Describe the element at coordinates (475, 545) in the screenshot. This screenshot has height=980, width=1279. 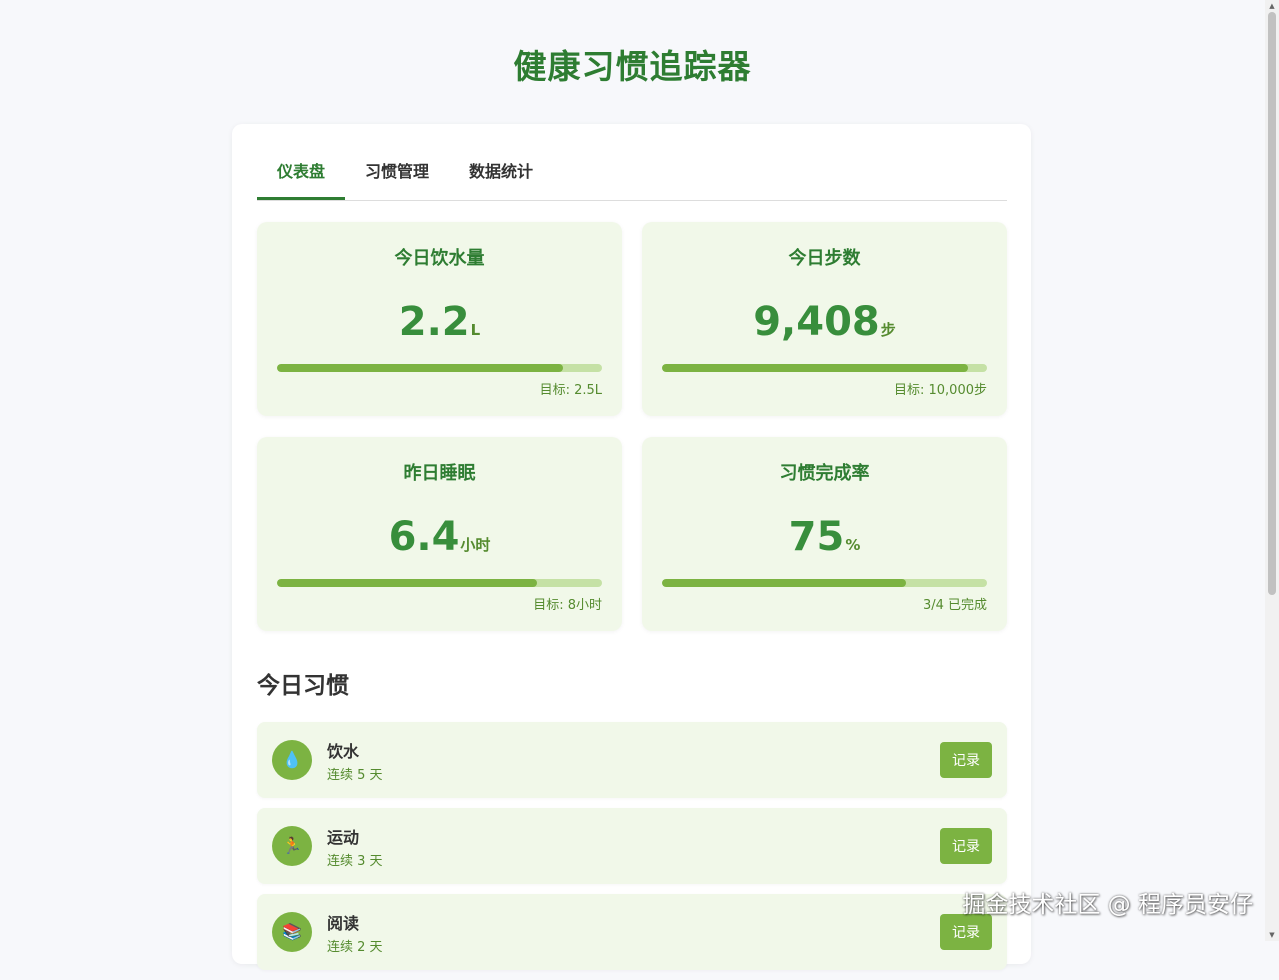
I see `stat-unit: 小时` at that location.